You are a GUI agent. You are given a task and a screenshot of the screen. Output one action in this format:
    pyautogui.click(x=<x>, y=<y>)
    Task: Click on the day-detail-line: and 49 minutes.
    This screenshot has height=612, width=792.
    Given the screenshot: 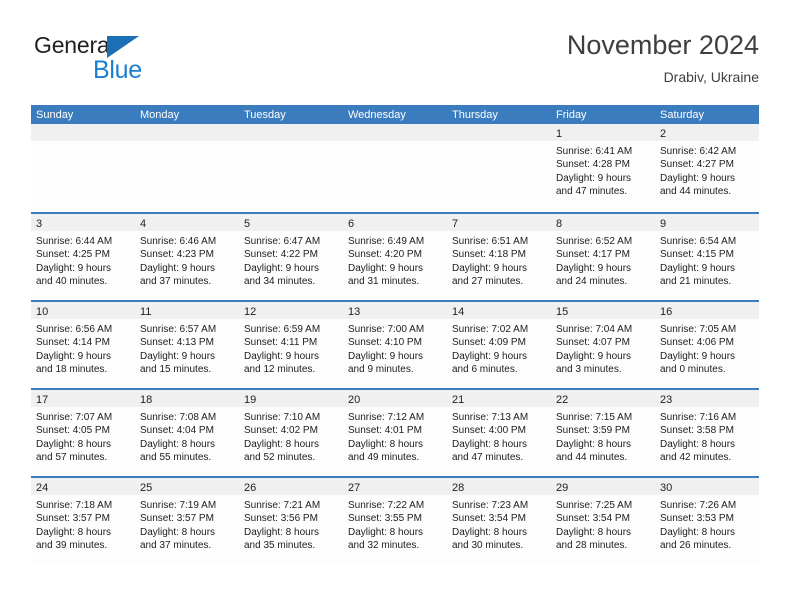 What is the action you would take?
    pyautogui.click(x=384, y=458)
    